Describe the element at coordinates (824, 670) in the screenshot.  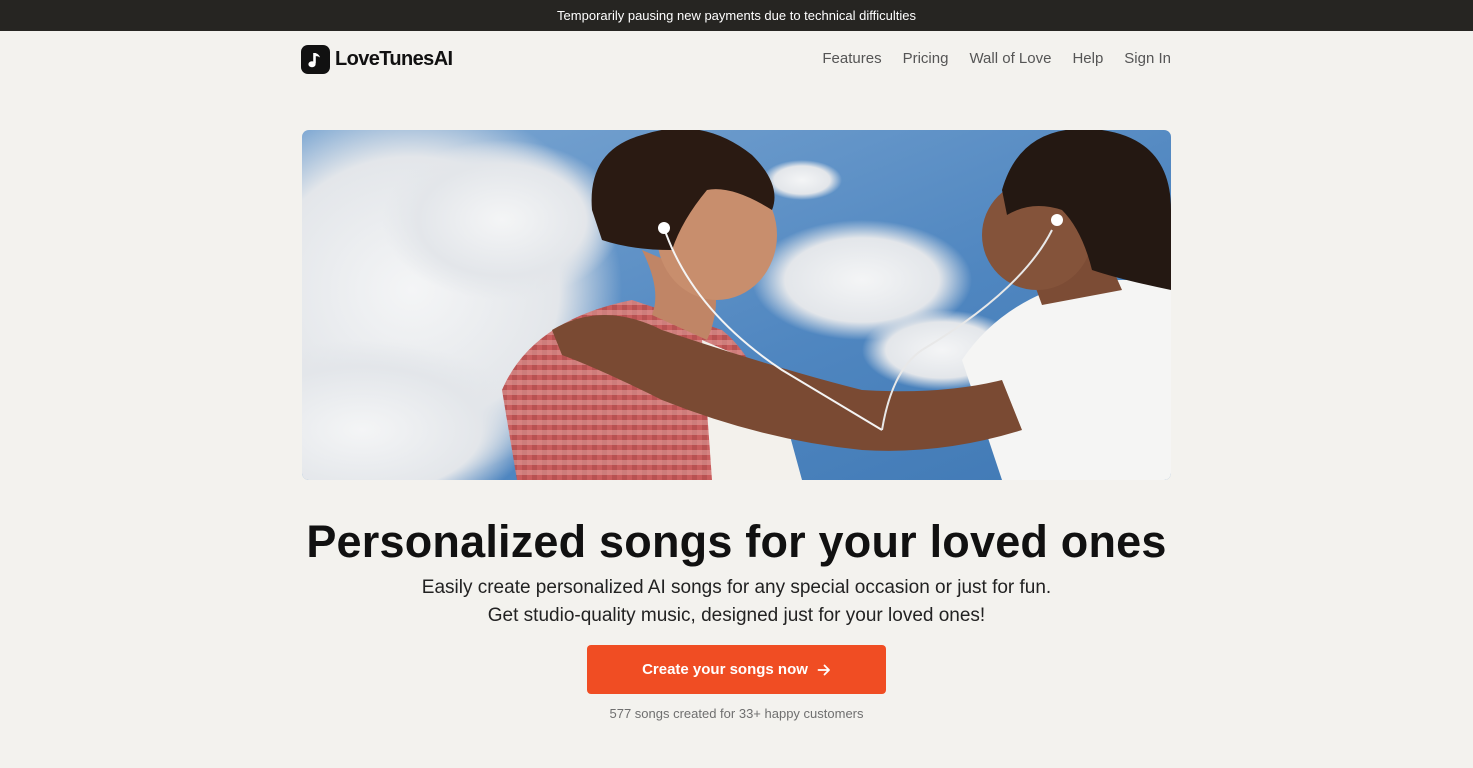
I see `arrow-right-icon` at that location.